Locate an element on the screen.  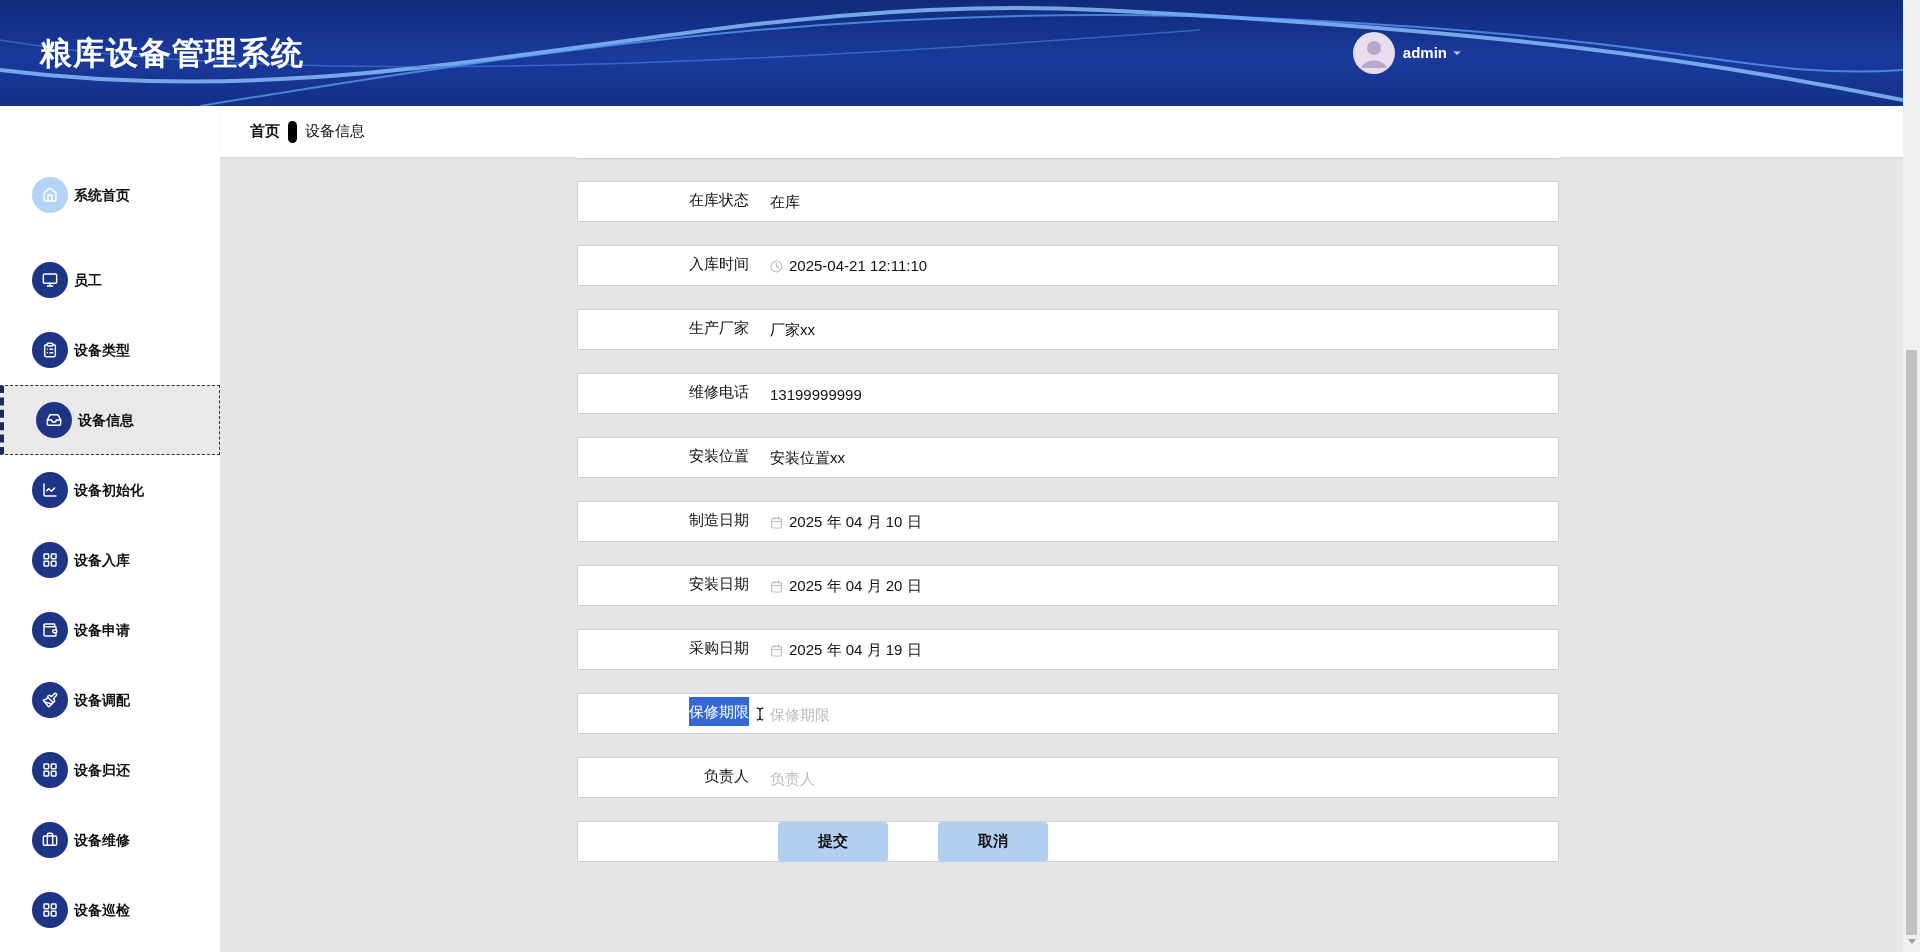
cancel-button: 取消 is located at coordinates (993, 841).